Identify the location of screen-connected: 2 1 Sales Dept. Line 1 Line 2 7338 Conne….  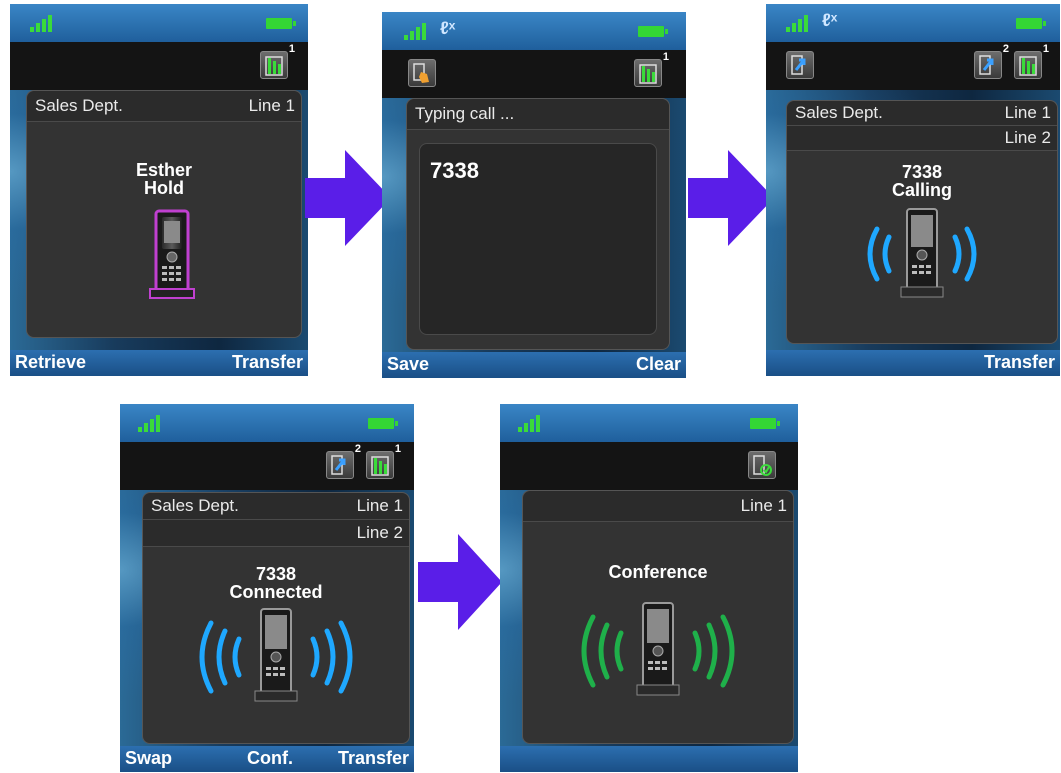
(267, 588).